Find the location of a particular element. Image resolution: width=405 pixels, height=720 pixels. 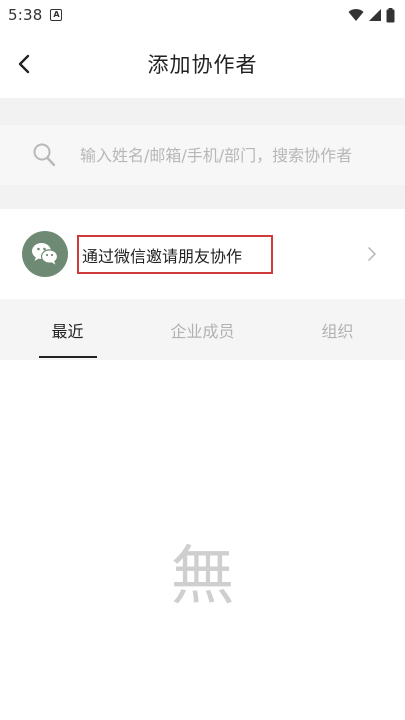

invite-wechat-row: 通过微信邀请朋友协作 is located at coordinates (202, 254).